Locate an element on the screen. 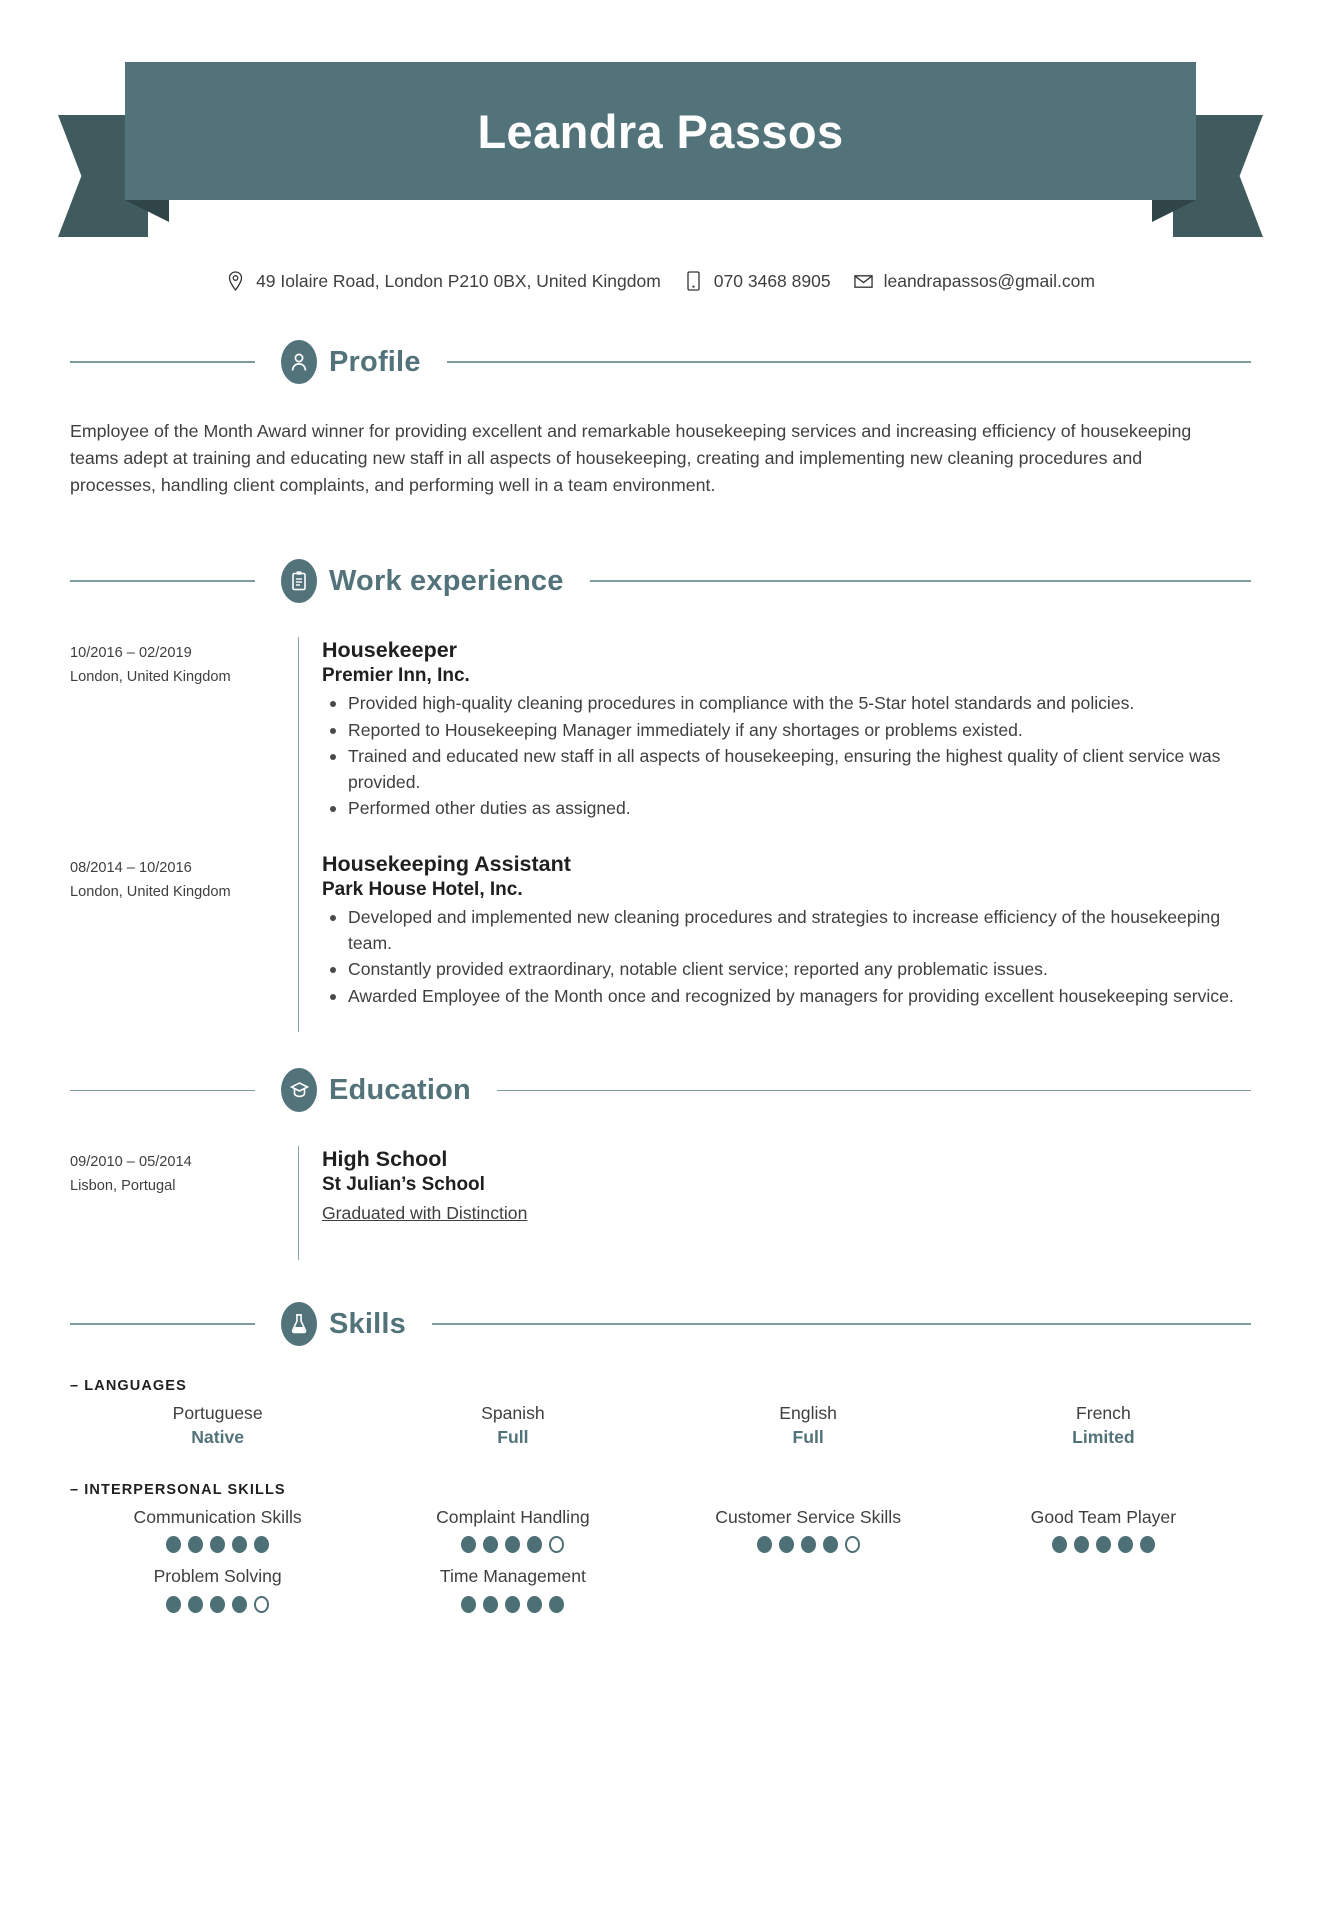 The image size is (1321, 1917). skill-item: Problem Solving is located at coordinates (217, 1593).